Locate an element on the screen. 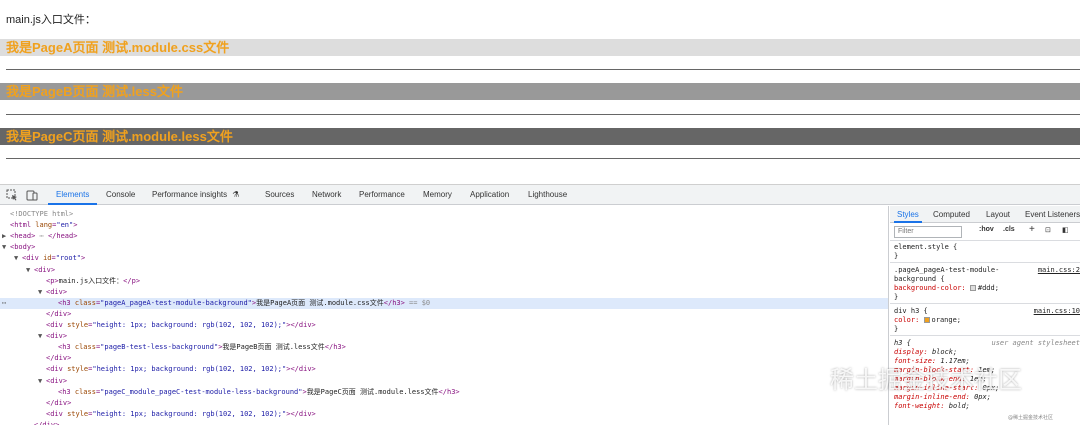  css-property-value: bold; is located at coordinates (959, 406).